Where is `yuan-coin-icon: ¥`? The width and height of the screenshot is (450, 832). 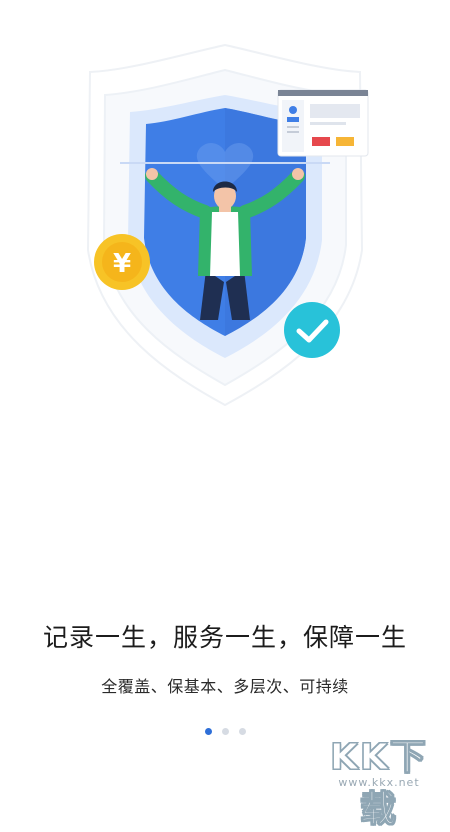
yuan-coin-icon: ¥ is located at coordinates (122, 262).